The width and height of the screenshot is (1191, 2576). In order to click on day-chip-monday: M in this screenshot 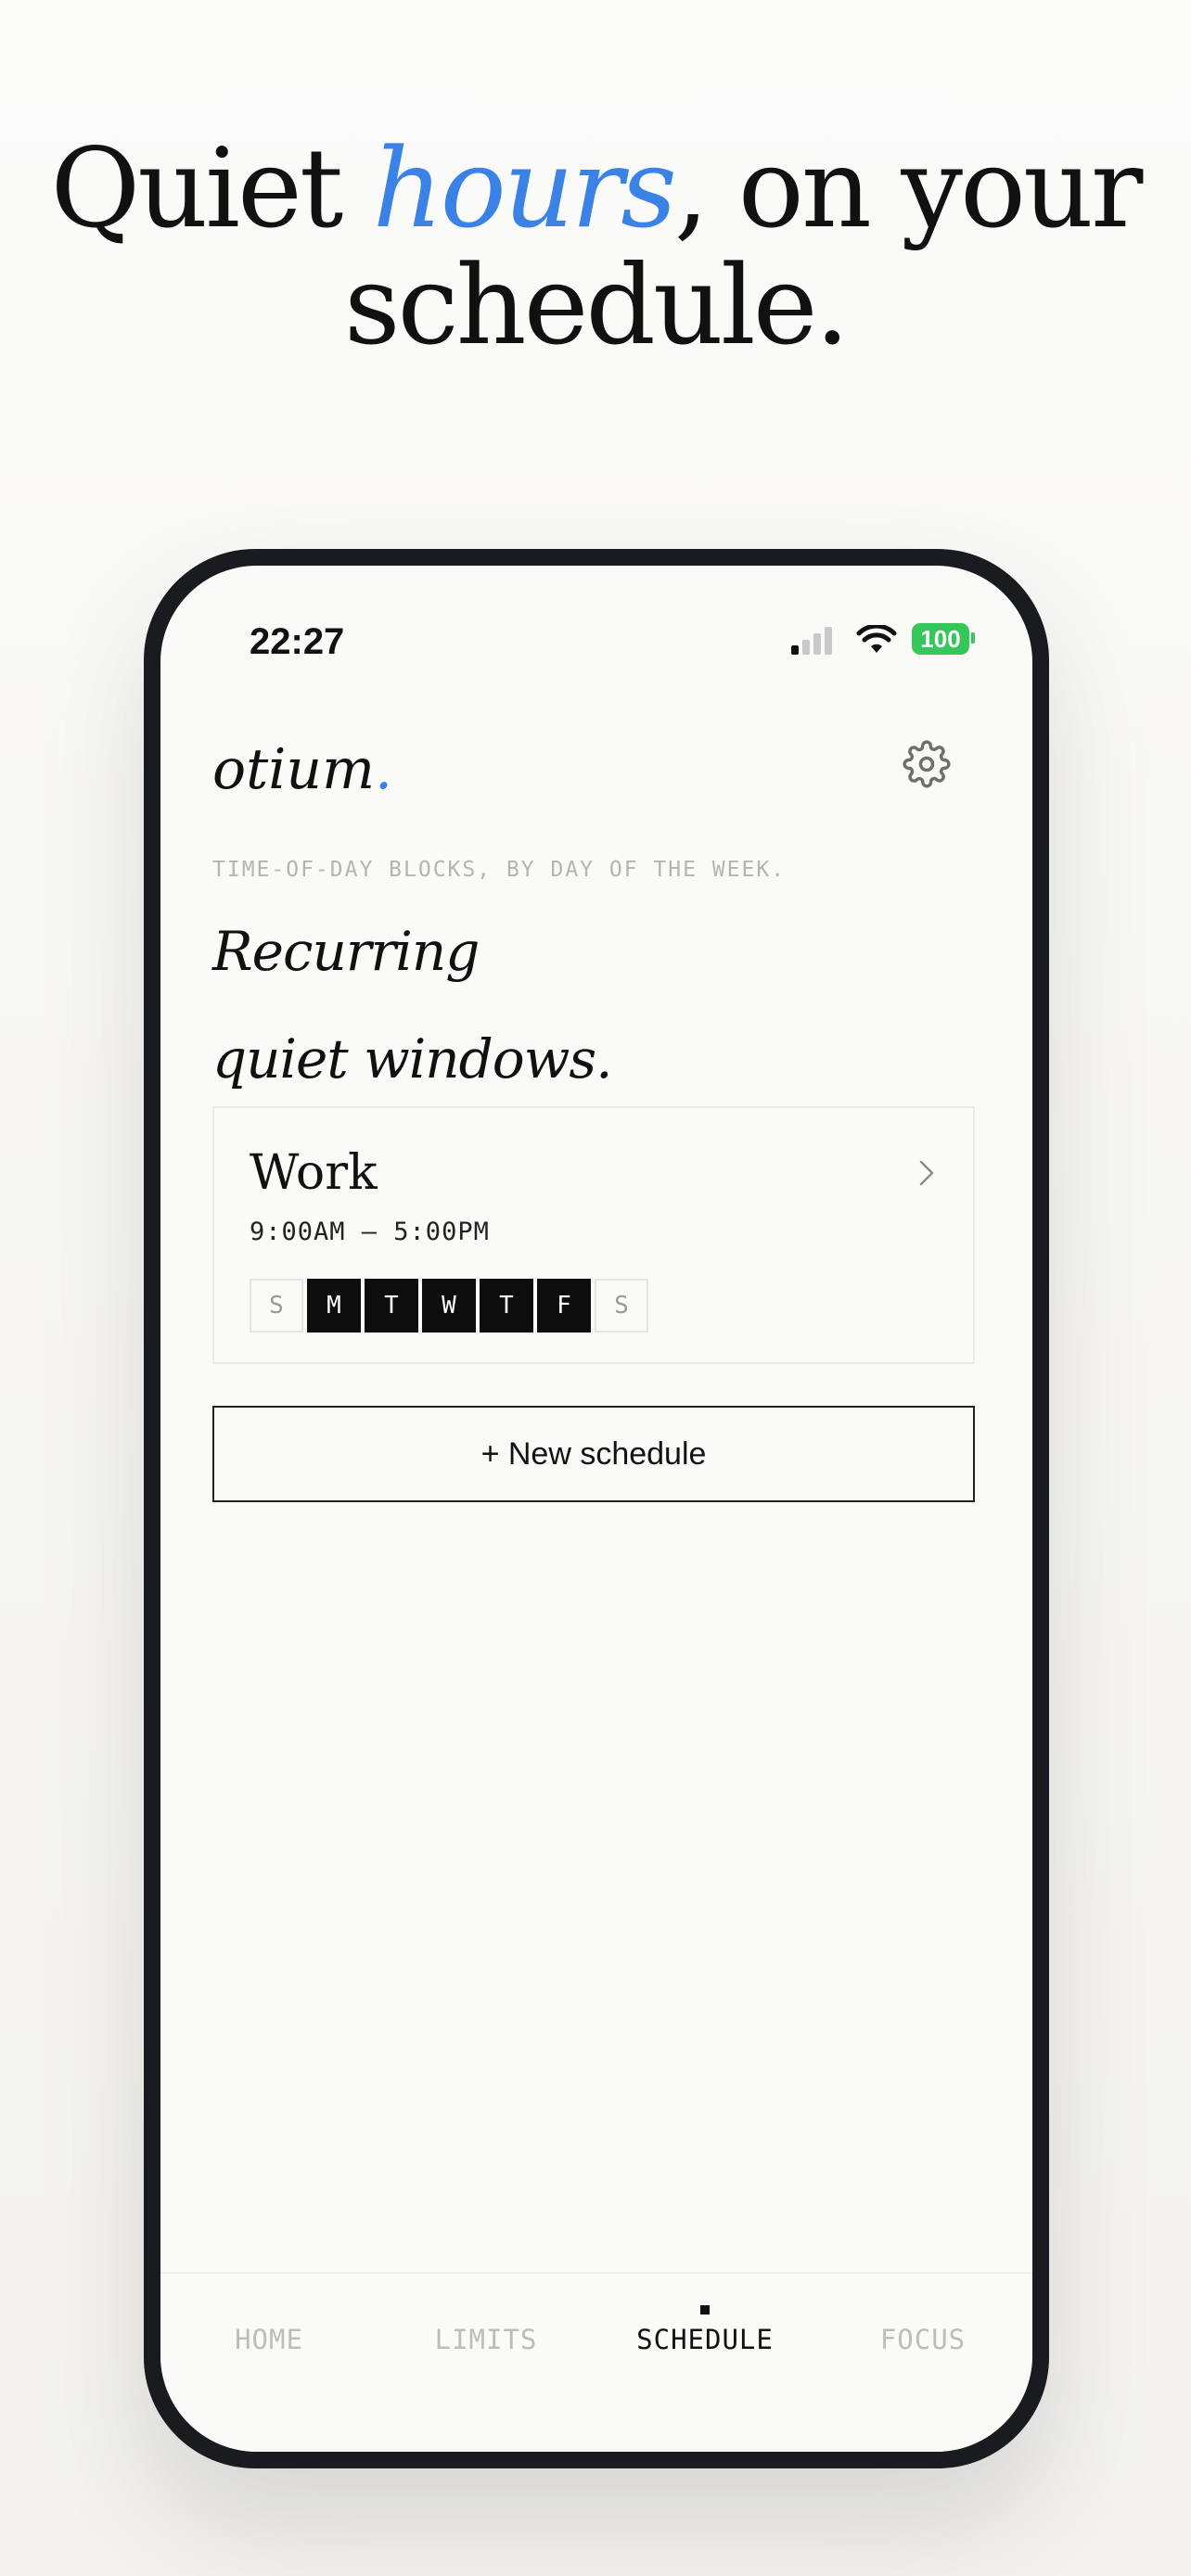, I will do `click(334, 1306)`.